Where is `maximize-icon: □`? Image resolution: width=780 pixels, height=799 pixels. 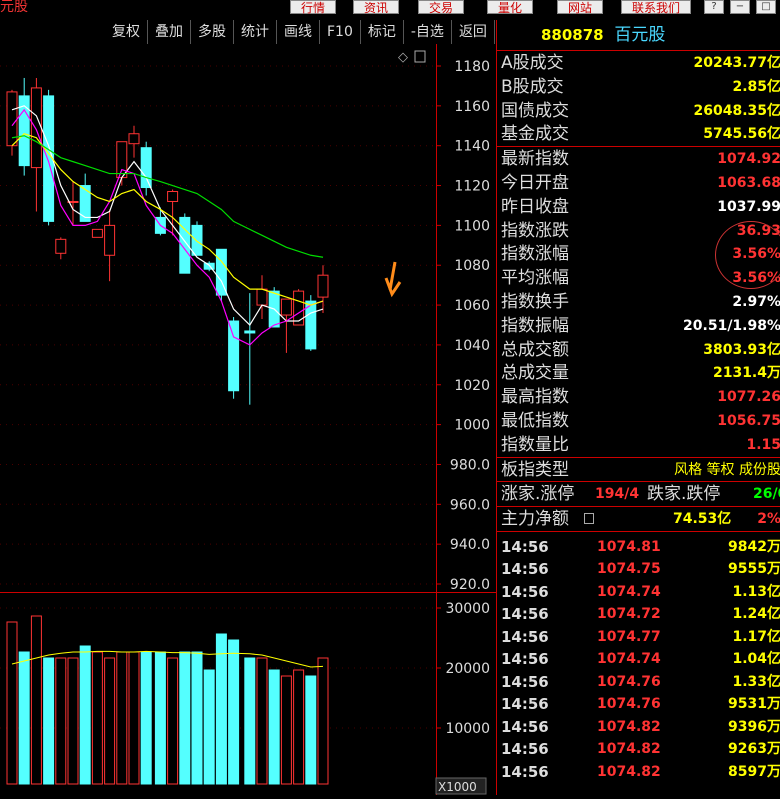
maximize-icon: □ is located at coordinates (766, 7).